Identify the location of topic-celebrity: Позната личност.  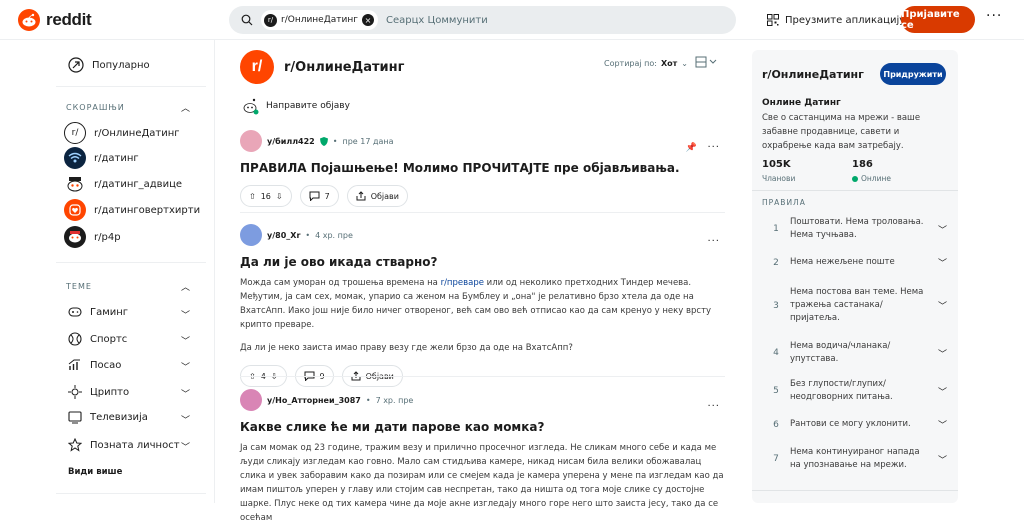
(124, 445).